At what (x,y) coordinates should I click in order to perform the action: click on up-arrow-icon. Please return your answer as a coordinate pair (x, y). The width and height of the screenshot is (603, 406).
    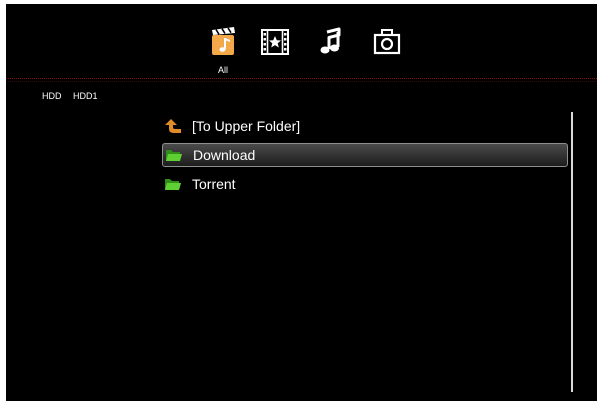
    Looking at the image, I should click on (173, 126).